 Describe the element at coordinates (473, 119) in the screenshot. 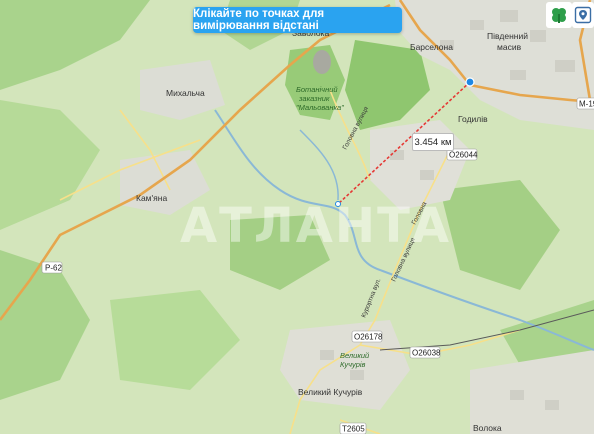

I see `place-label: Годилів` at that location.